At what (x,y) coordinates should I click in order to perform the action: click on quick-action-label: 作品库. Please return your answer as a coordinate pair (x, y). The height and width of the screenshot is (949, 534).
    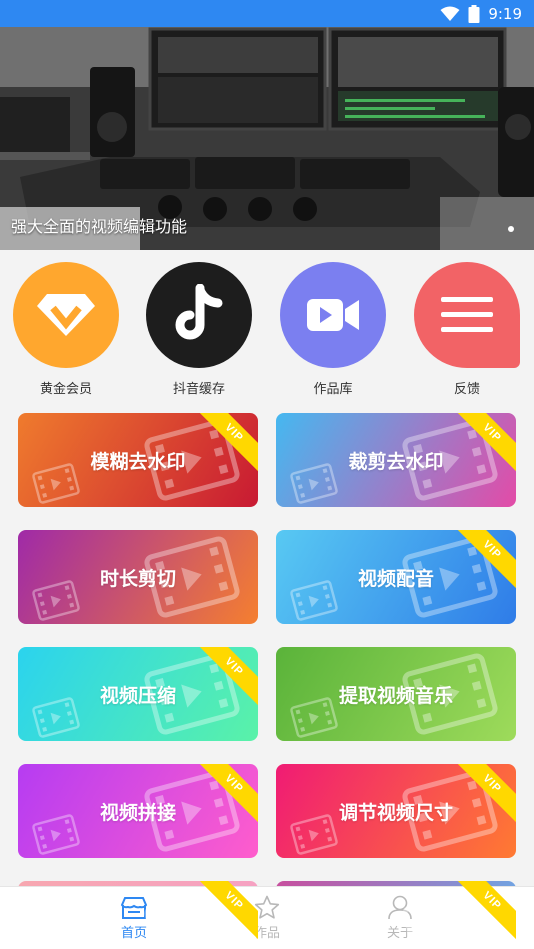
    Looking at the image, I should click on (333, 388).